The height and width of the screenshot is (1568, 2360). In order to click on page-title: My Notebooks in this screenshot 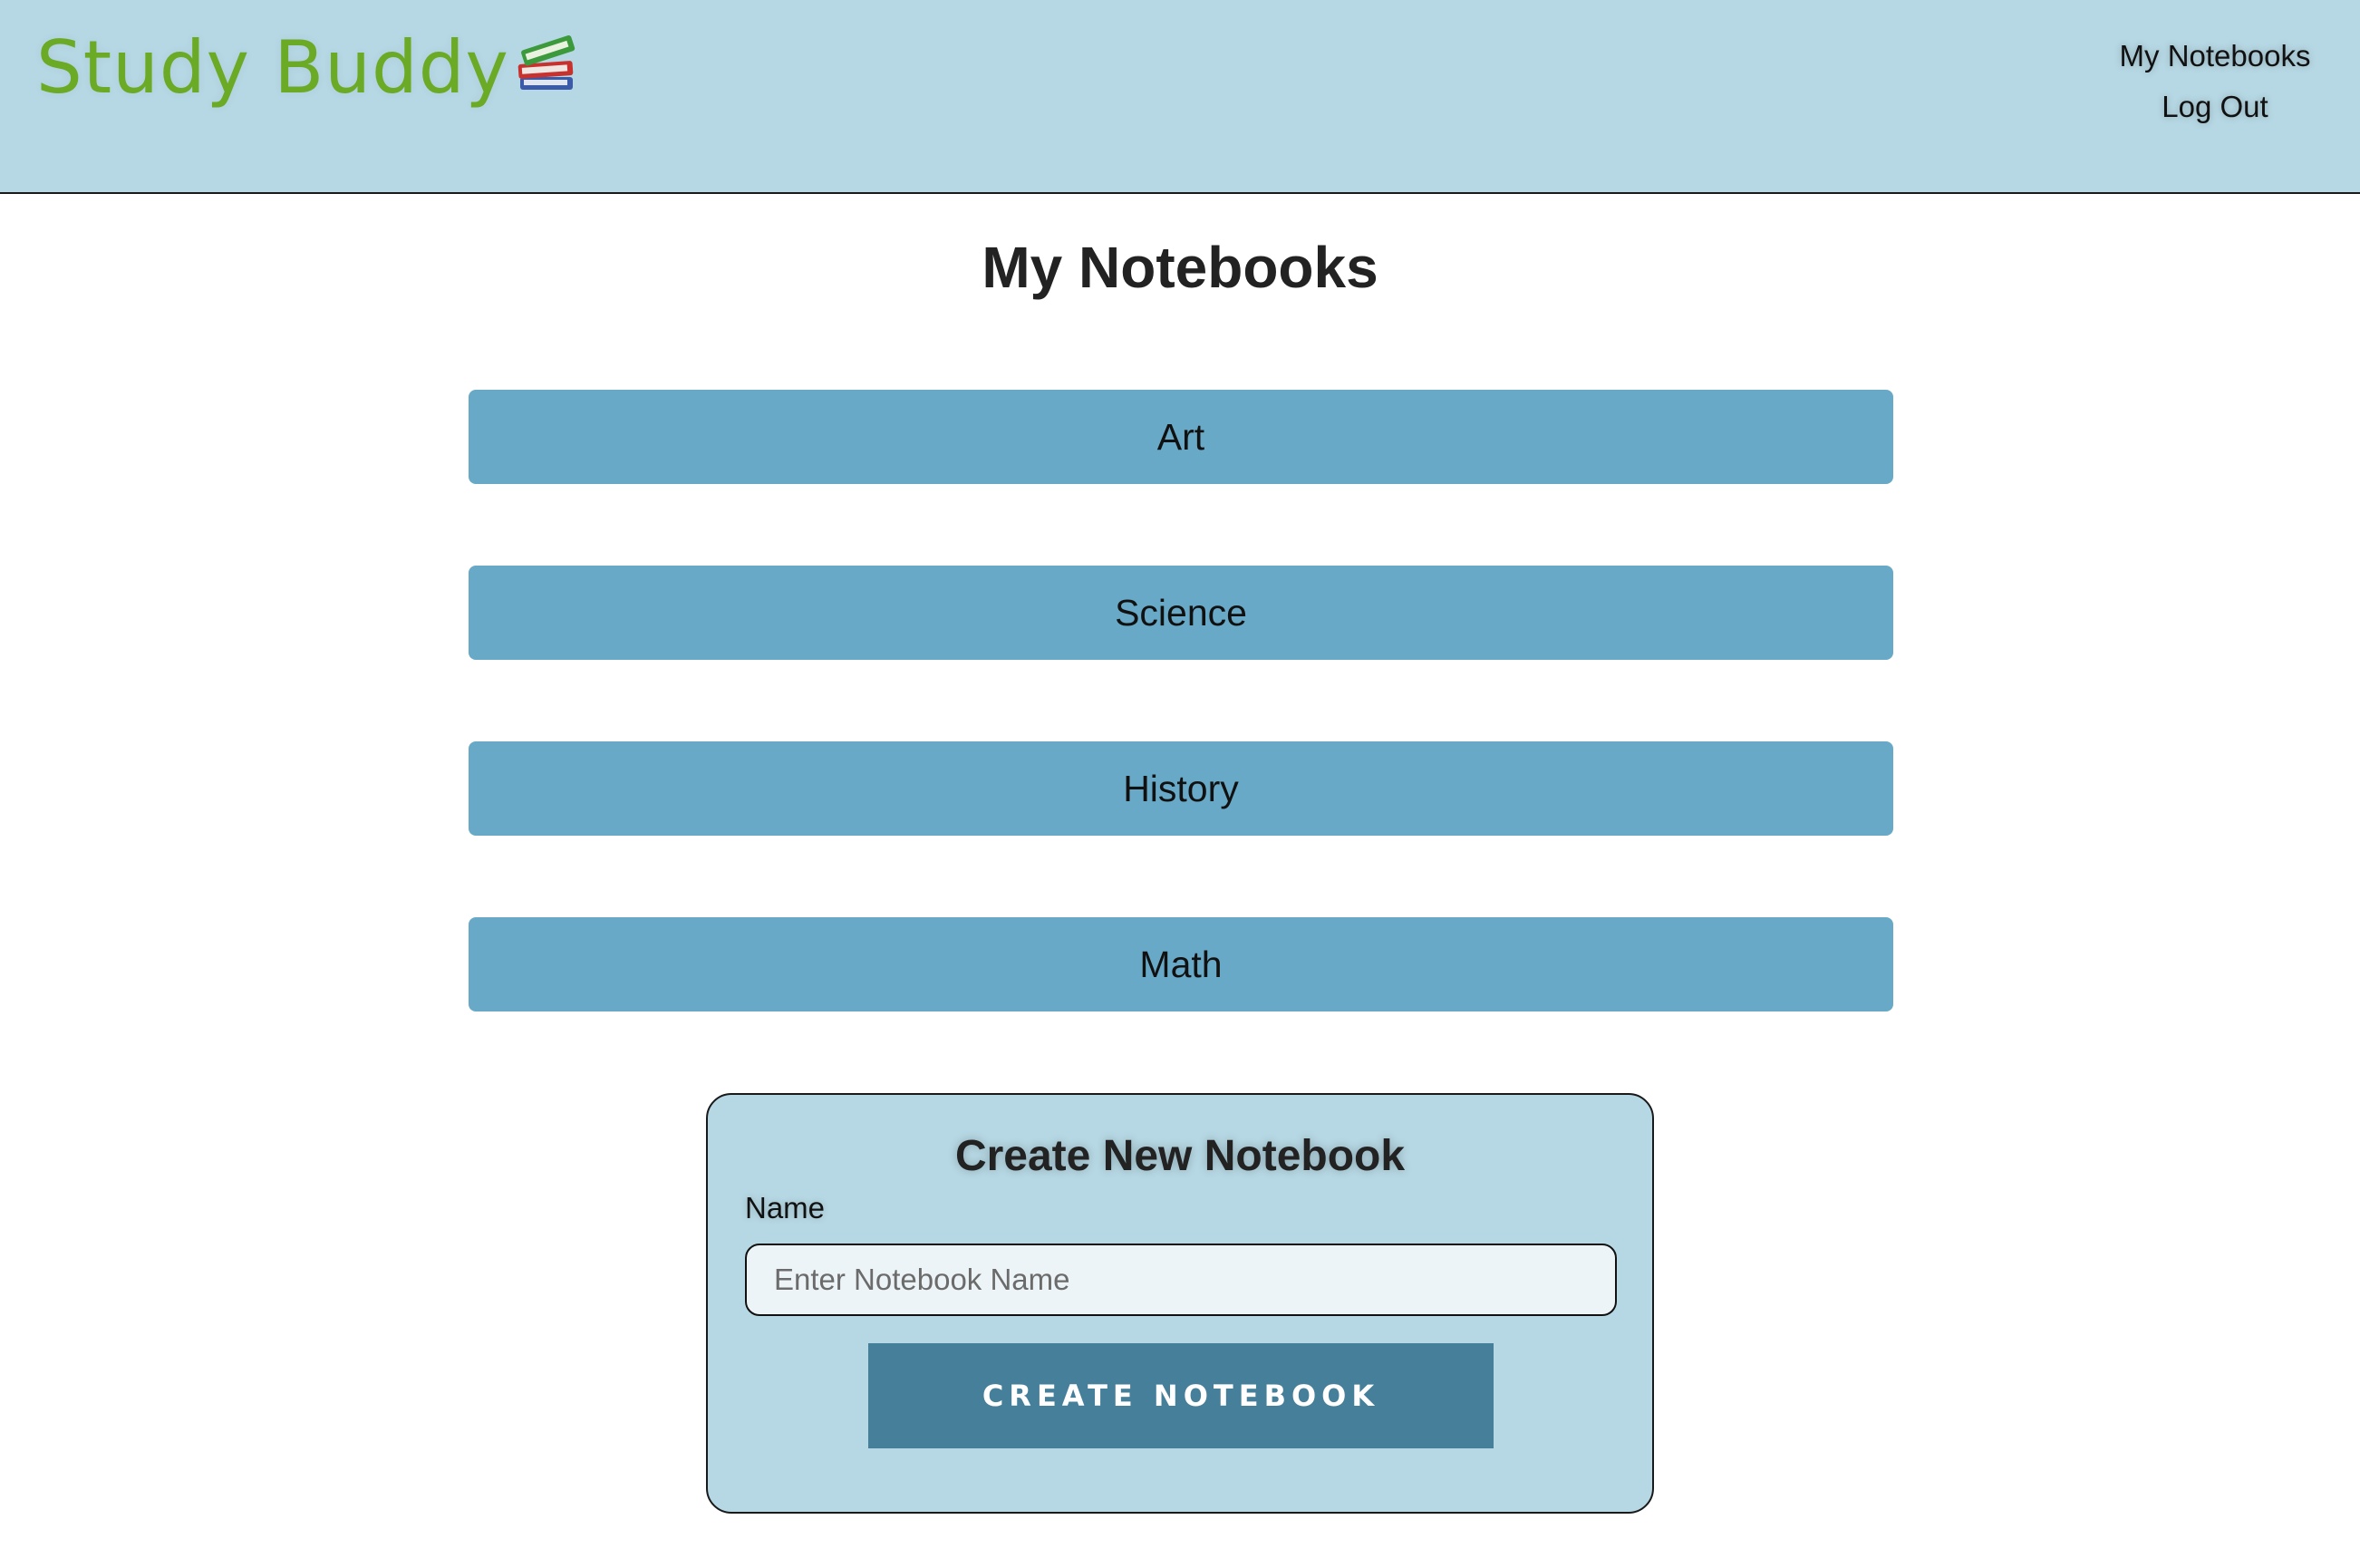, I will do `click(1180, 267)`.